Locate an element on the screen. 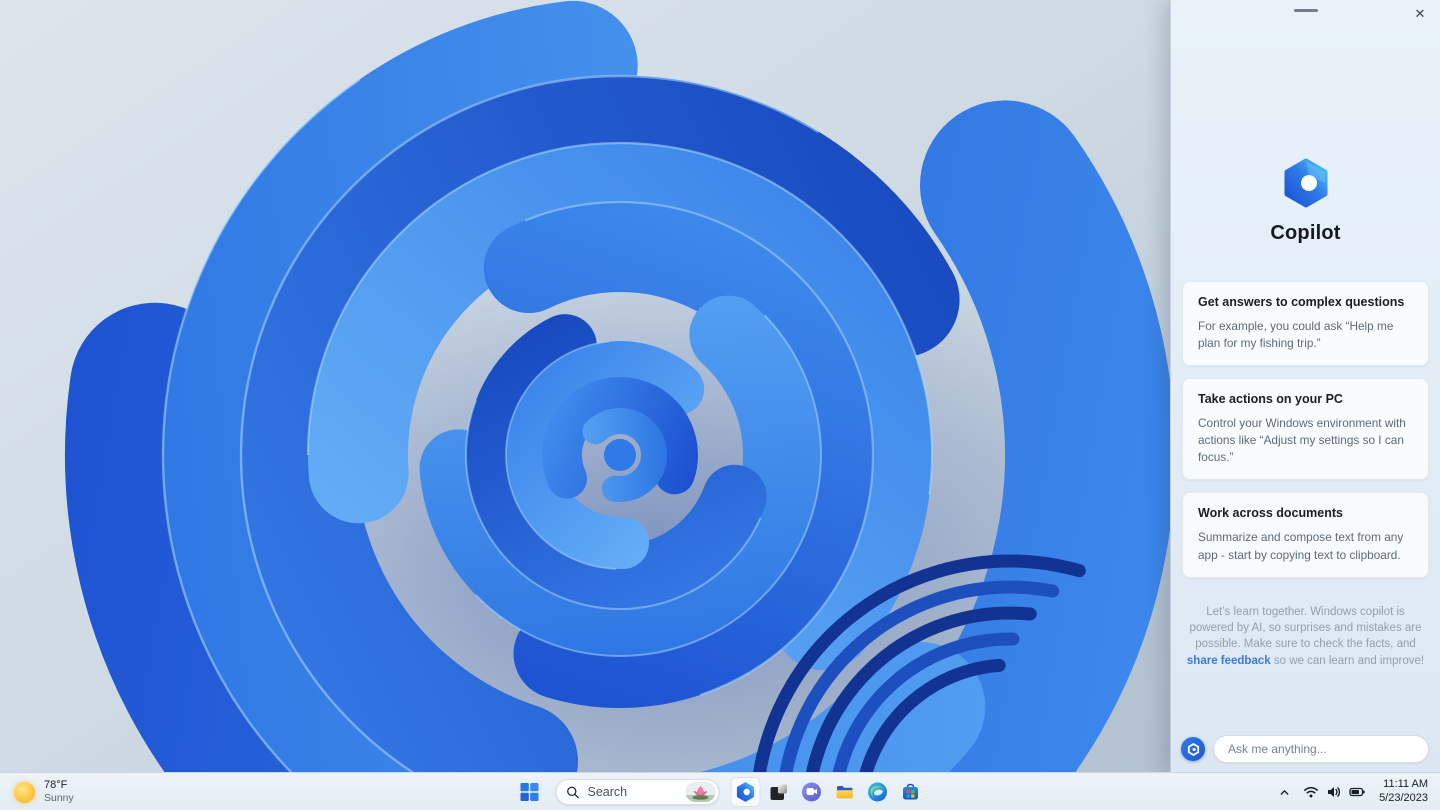  sun-icon is located at coordinates (24, 792).